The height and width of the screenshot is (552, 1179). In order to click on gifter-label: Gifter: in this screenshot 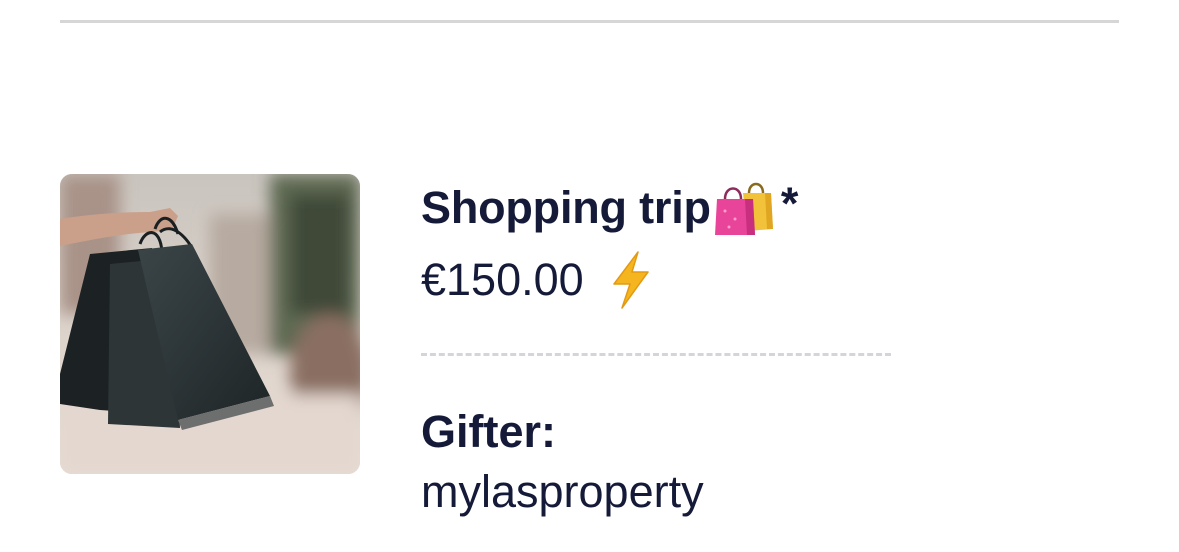, I will do `click(488, 431)`.